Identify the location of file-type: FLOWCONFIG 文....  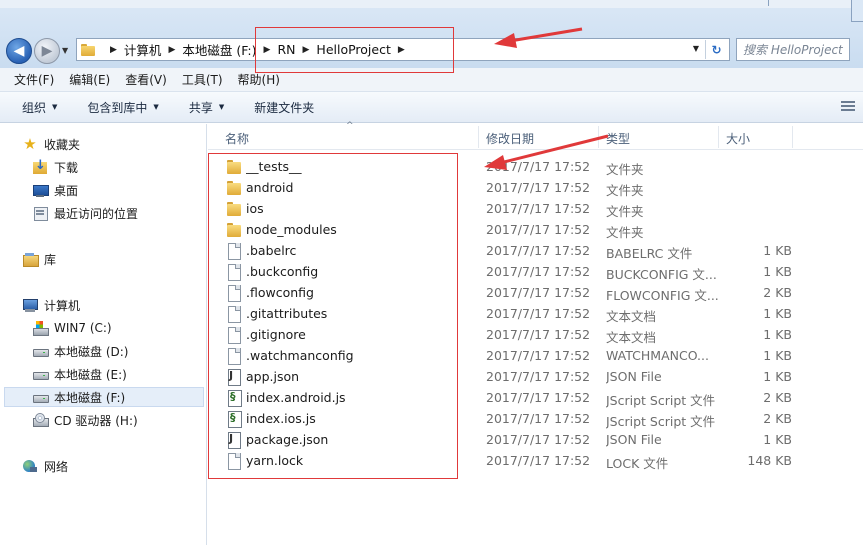
(662, 295).